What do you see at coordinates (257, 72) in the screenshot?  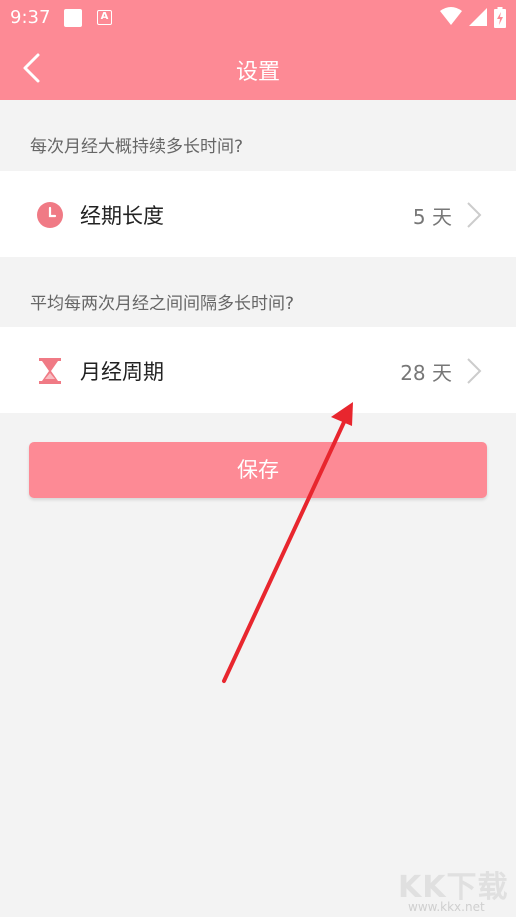 I see `page-title: 设置` at bounding box center [257, 72].